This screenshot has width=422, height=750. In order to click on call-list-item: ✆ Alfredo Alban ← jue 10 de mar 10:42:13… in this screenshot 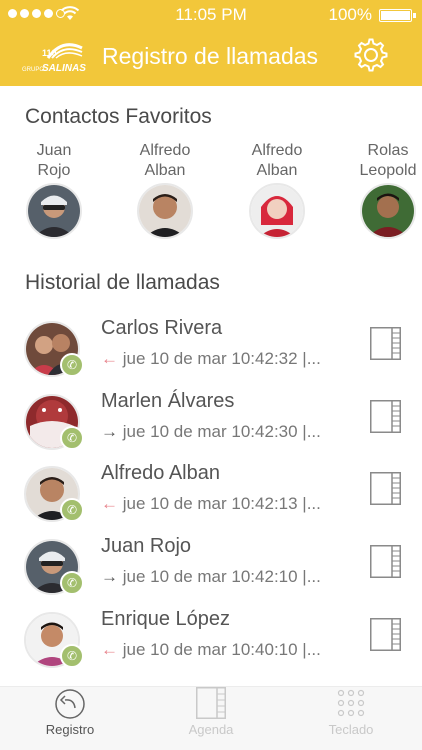, I will do `click(211, 498)`.